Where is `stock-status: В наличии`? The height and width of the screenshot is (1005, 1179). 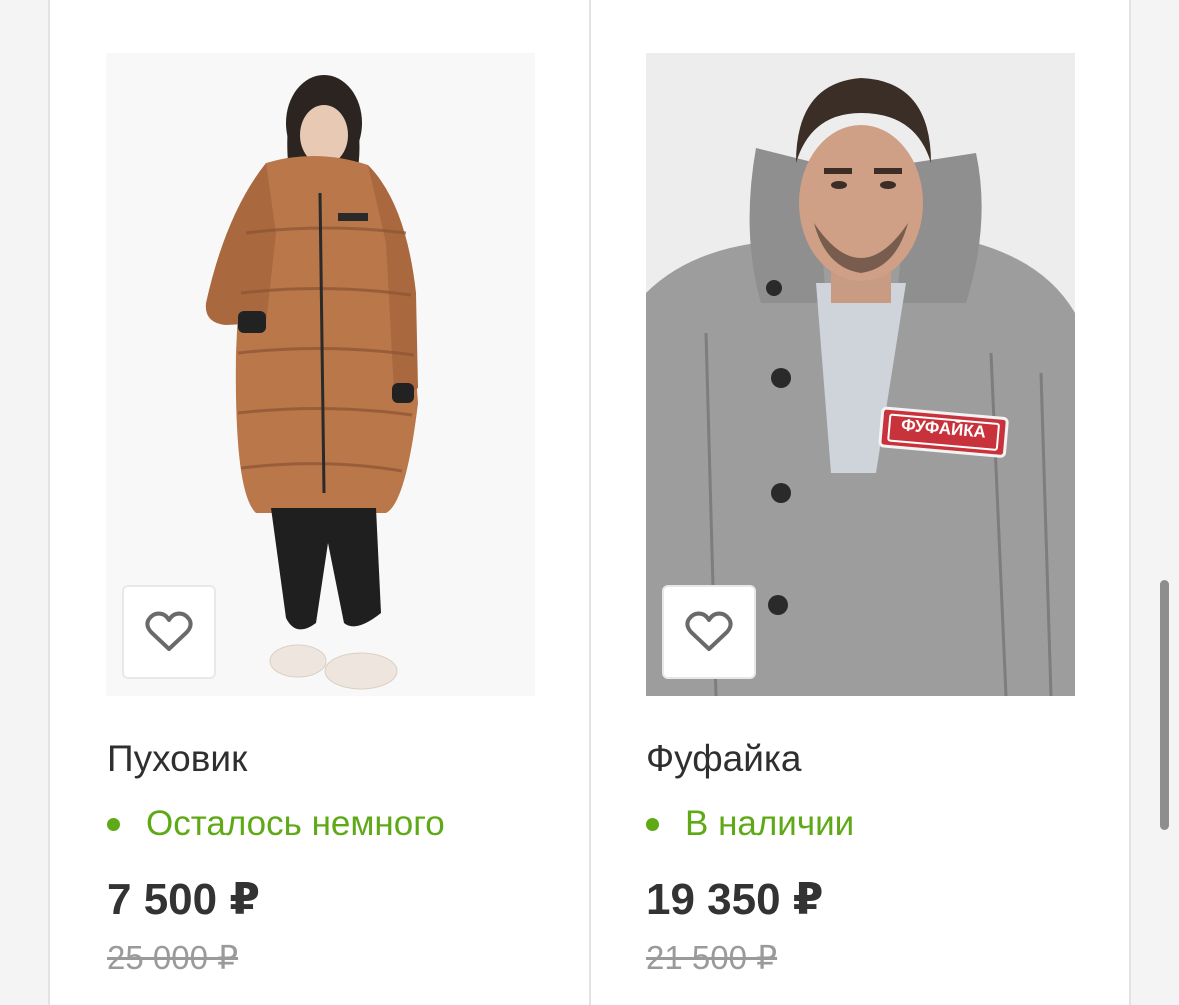 stock-status: В наличии is located at coordinates (750, 824).